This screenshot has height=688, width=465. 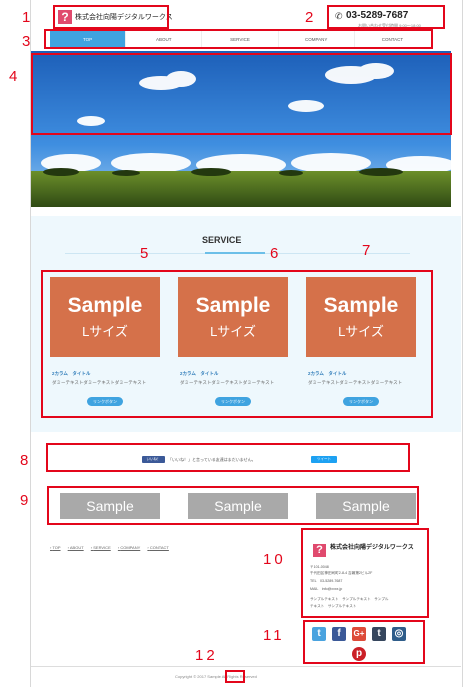 What do you see at coordinates (55, 547) in the screenshot?
I see `footer-link-top: › TOP` at bounding box center [55, 547].